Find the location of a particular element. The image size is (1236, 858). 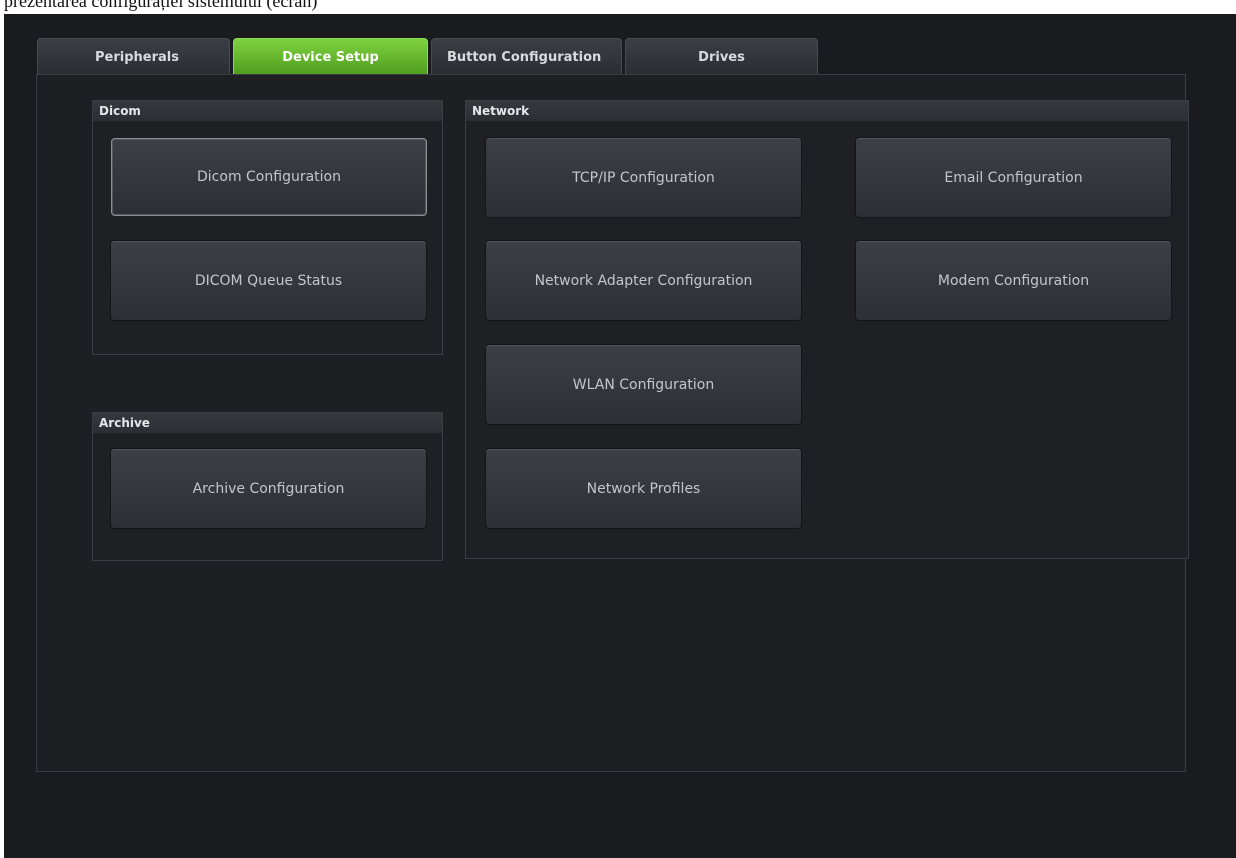

wlan-configuration-button: WLAN Configuration is located at coordinates (643, 384).